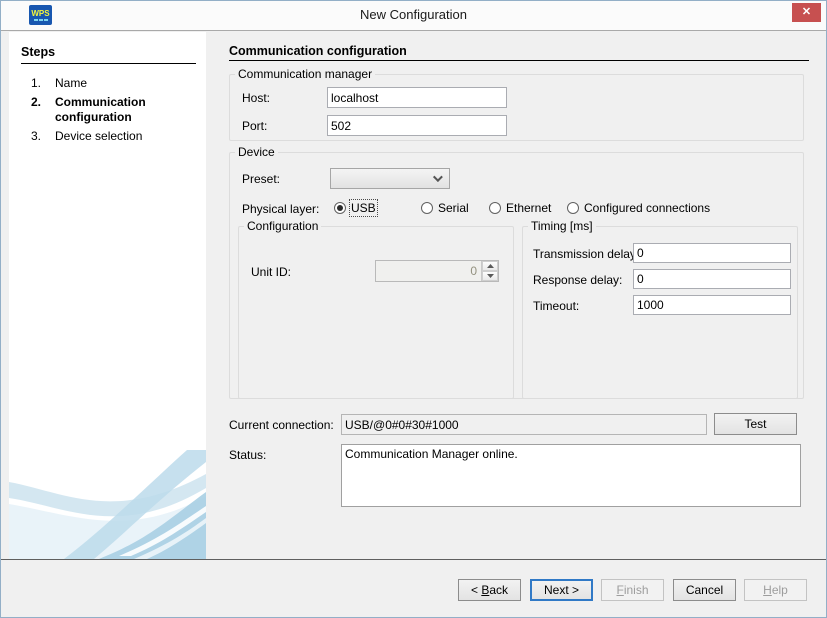 Image resolution: width=827 pixels, height=618 pixels. Describe the element at coordinates (108, 54) in the screenshot. I see `steps-heading: Steps` at that location.